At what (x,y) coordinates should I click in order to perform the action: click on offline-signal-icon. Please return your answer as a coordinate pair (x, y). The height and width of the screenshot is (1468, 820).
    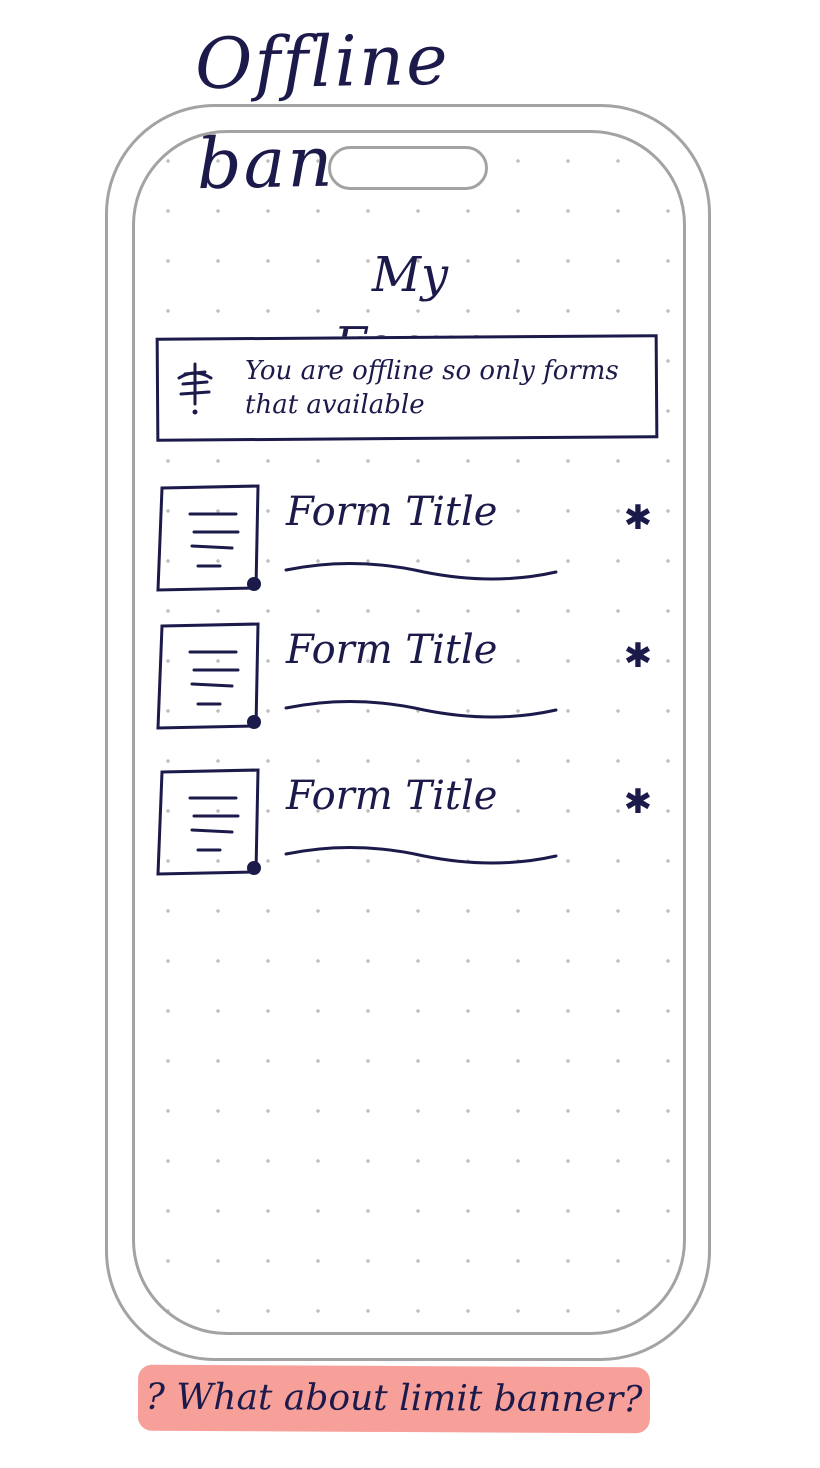
    Looking at the image, I should click on (195, 388).